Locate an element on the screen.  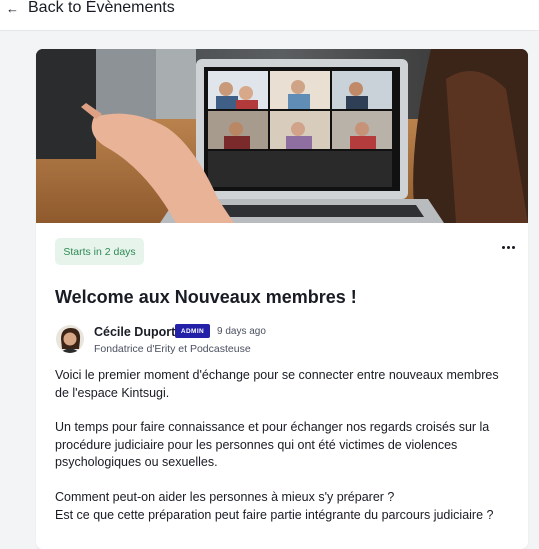
more-options-button is located at coordinates (508, 247).